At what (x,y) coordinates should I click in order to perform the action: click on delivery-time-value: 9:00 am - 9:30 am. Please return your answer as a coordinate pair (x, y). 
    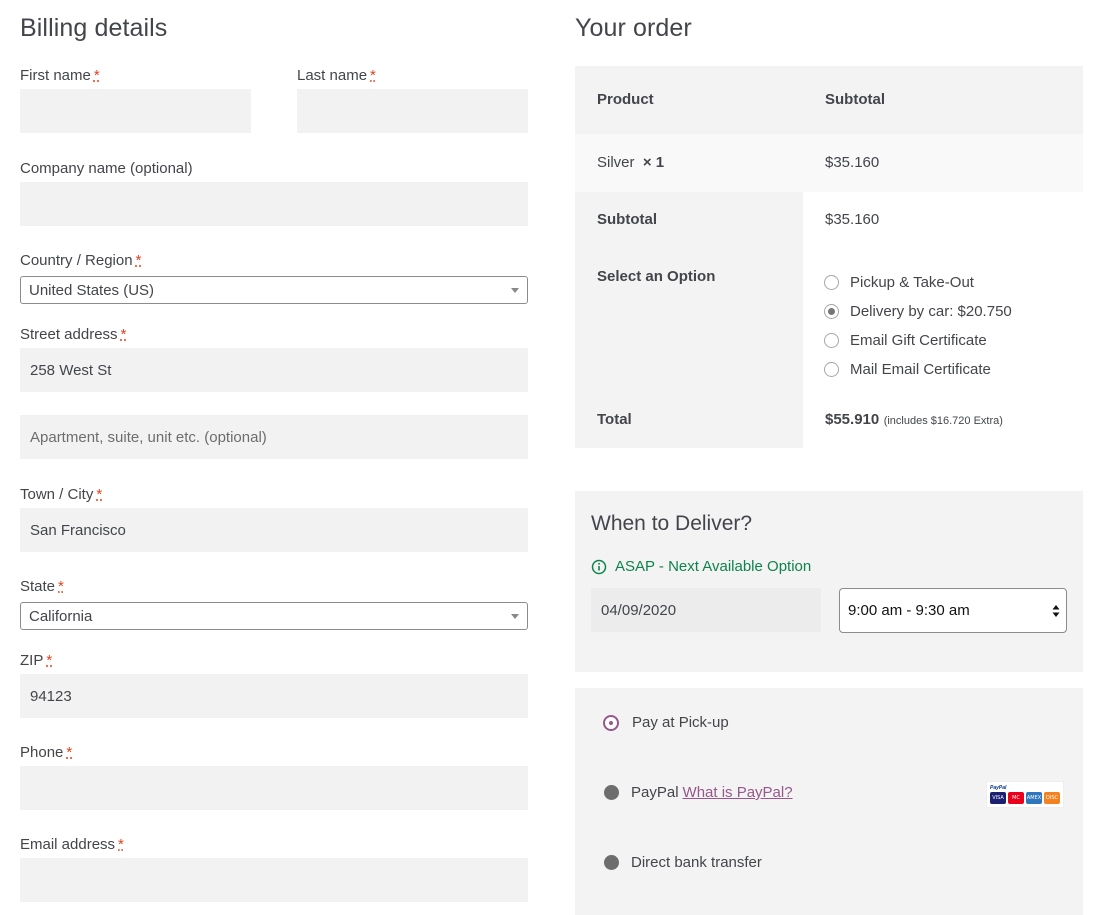
    Looking at the image, I should click on (909, 610).